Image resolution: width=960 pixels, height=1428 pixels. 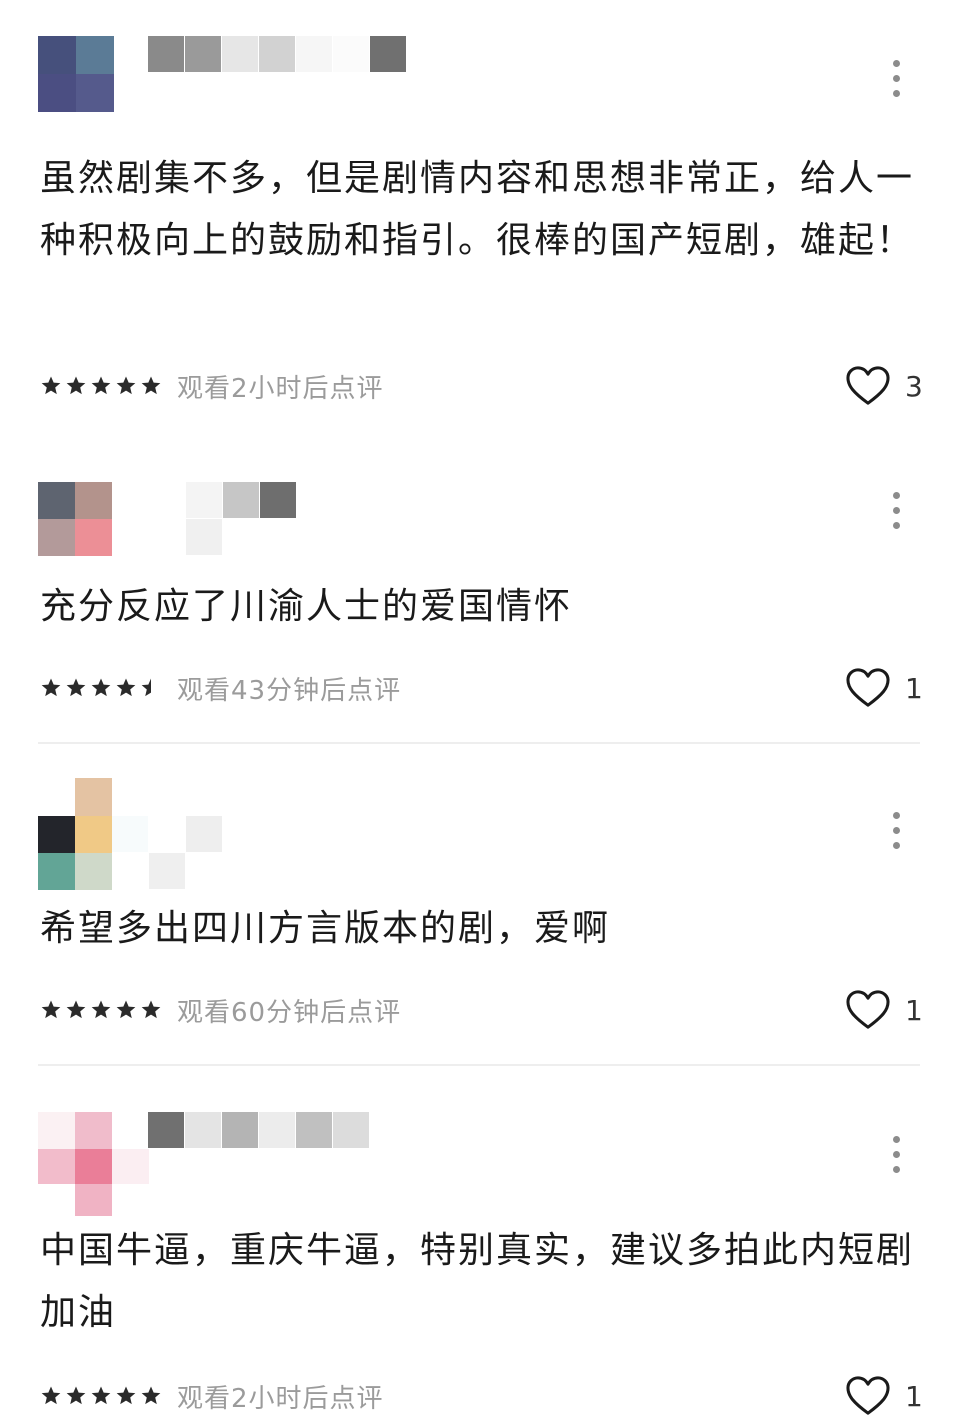 I want to click on watch-note: 观看60分钟后点评, so click(x=289, y=1012).